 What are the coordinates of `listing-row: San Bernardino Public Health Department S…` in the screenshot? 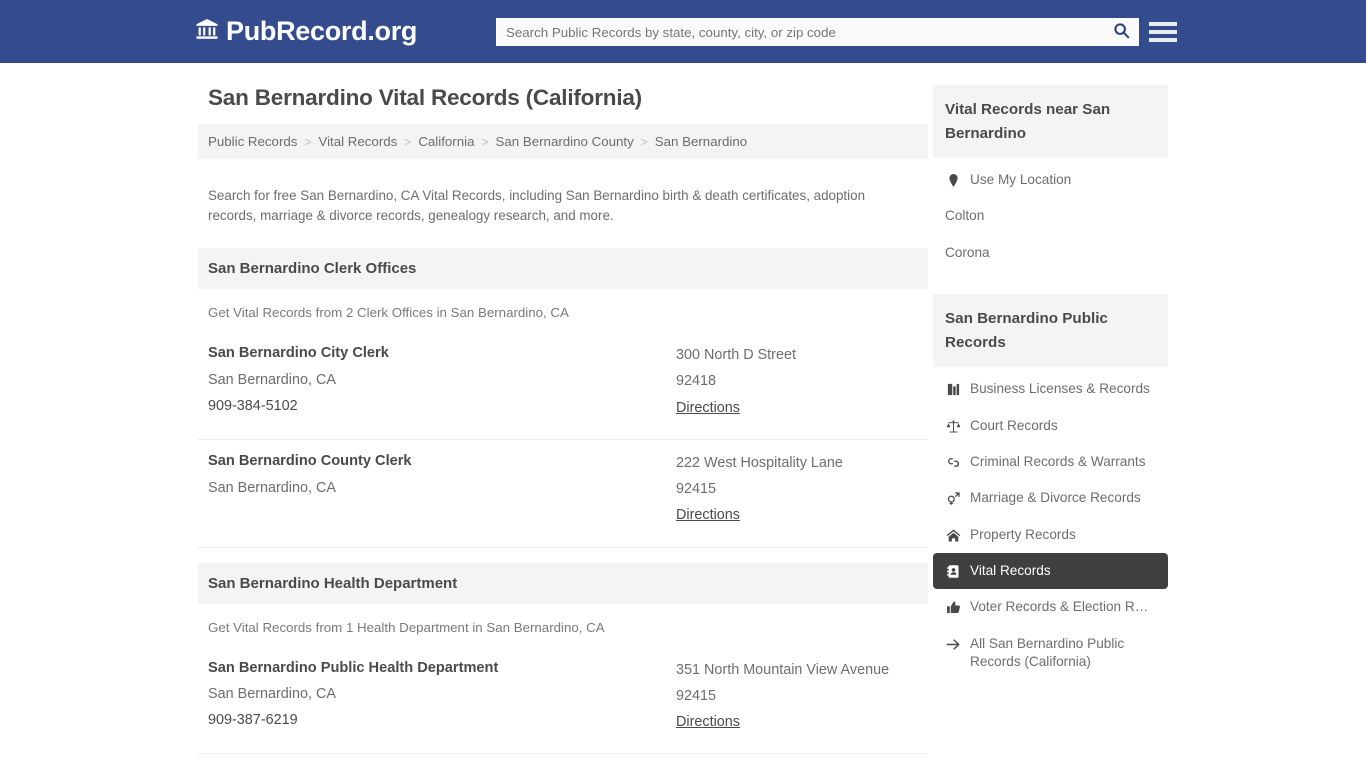 It's located at (563, 701).